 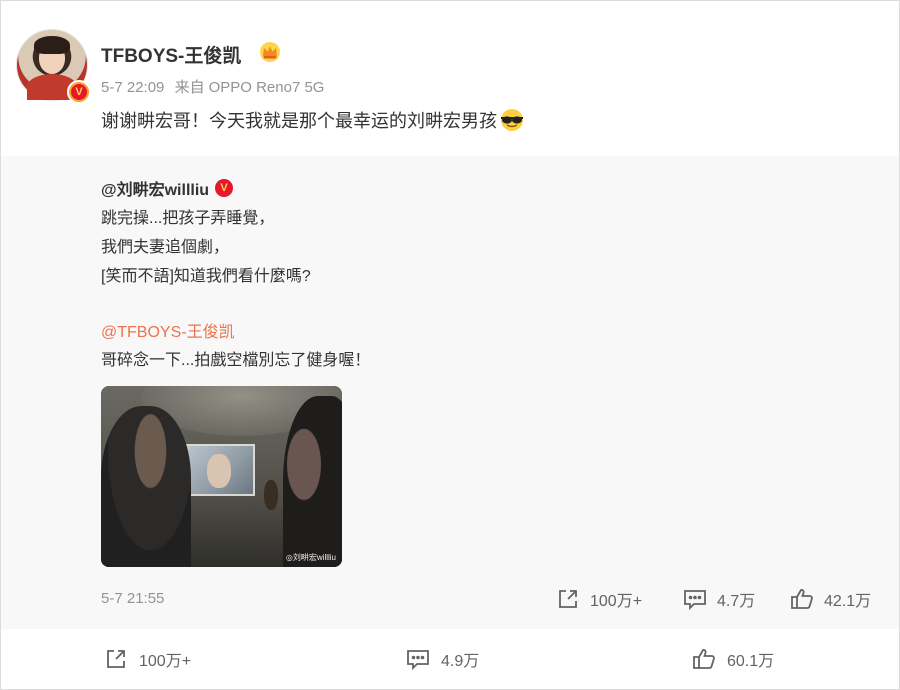 I want to click on photo-projector-screen, so click(x=218, y=470).